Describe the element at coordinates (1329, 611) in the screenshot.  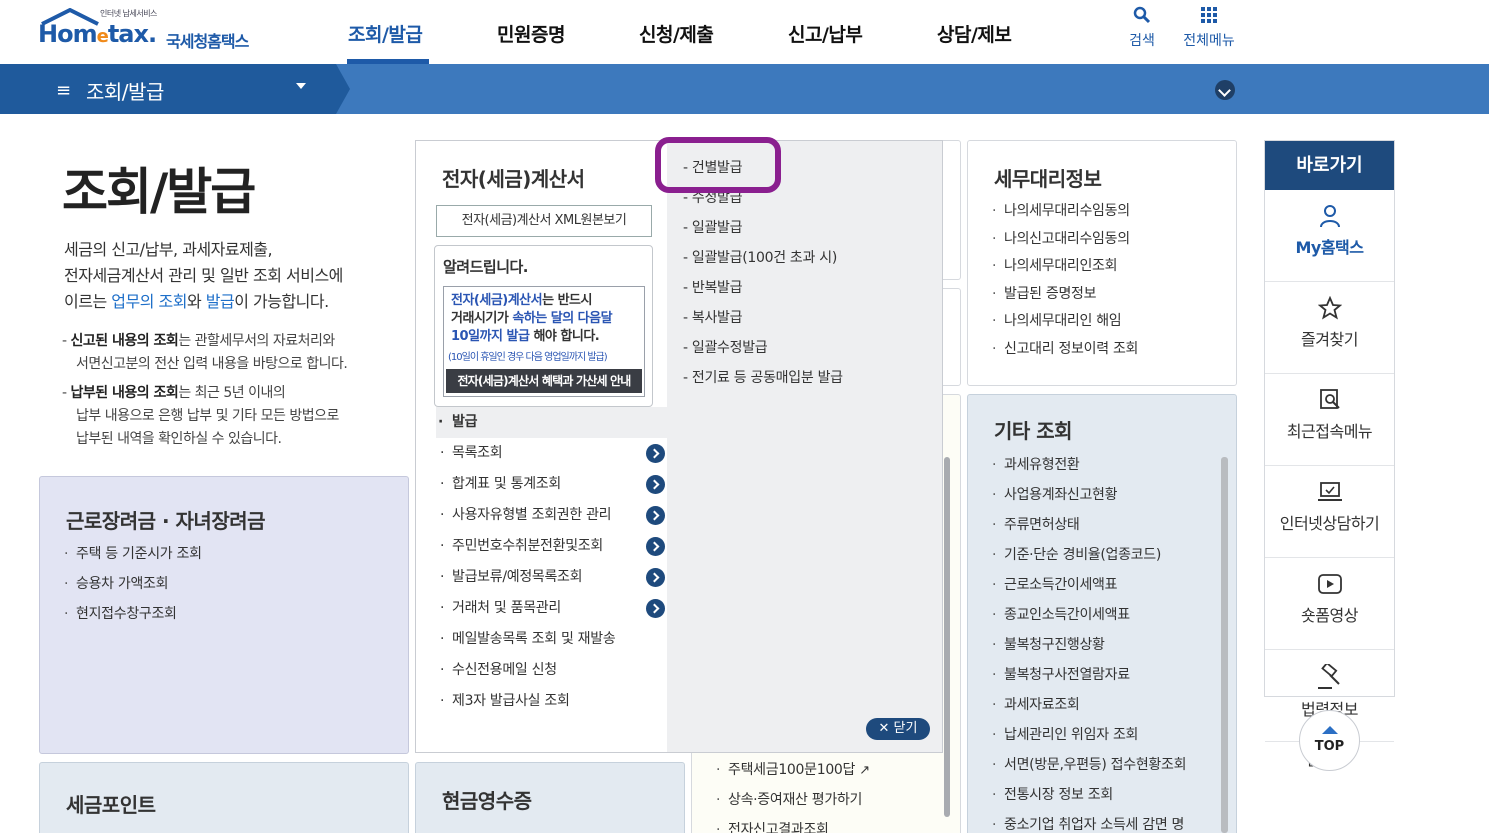
I see `quick-short-video: 숏폼영상` at that location.